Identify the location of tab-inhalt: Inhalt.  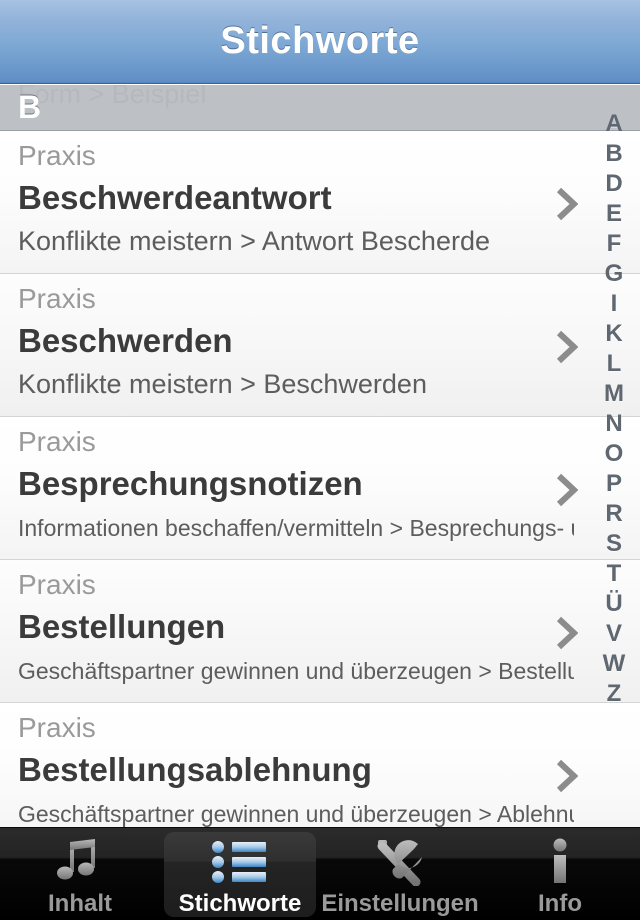
(80, 874).